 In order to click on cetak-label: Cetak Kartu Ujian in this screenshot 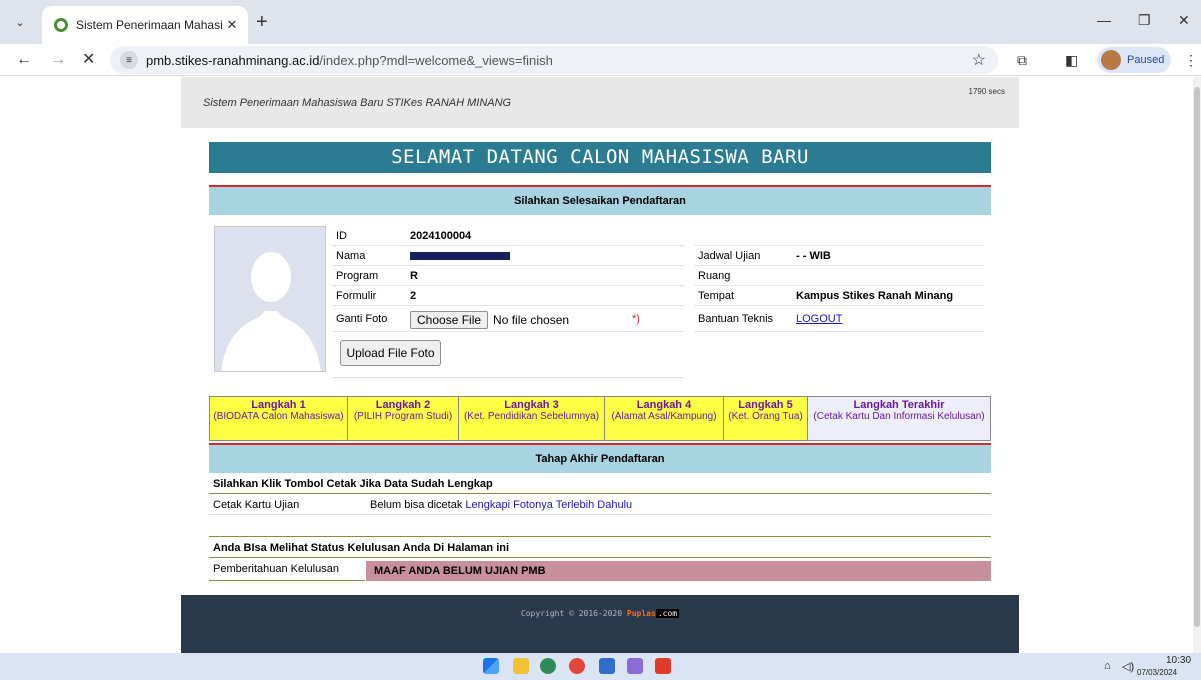, I will do `click(256, 505)`.